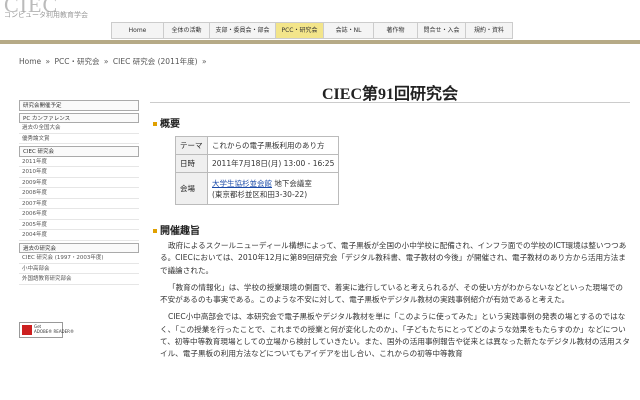  What do you see at coordinates (489, 30) in the screenshot?
I see `nav-item-rules: 規約・資料` at bounding box center [489, 30].